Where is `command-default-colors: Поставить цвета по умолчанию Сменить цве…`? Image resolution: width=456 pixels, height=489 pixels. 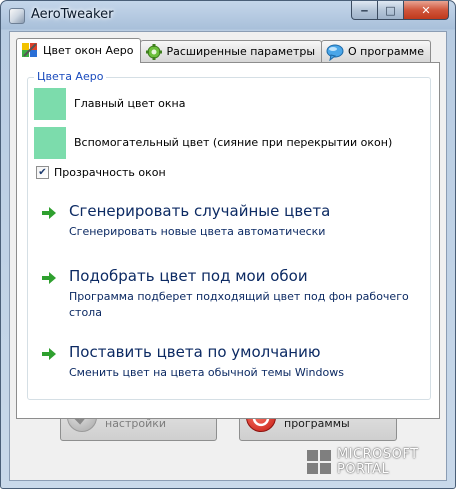
command-default-colors: Поставить цвета по умолчанию Сменить цве… is located at coordinates (227, 363).